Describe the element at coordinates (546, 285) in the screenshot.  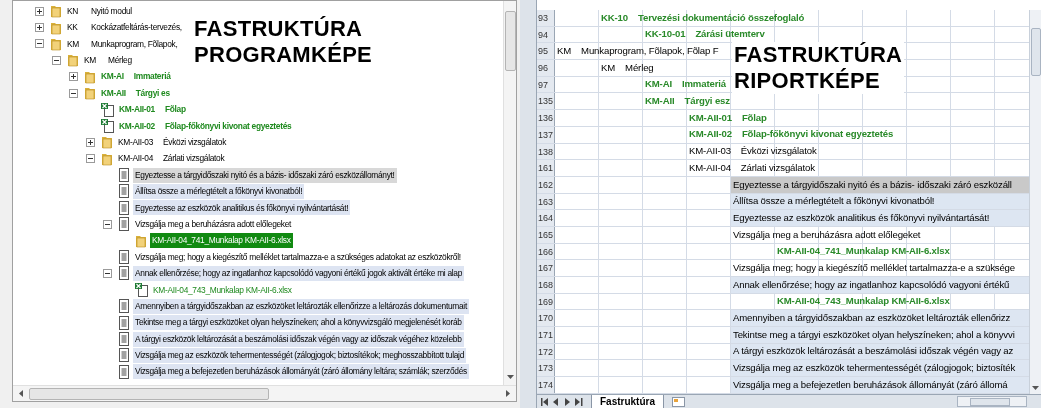
I see `row-number: 168` at that location.